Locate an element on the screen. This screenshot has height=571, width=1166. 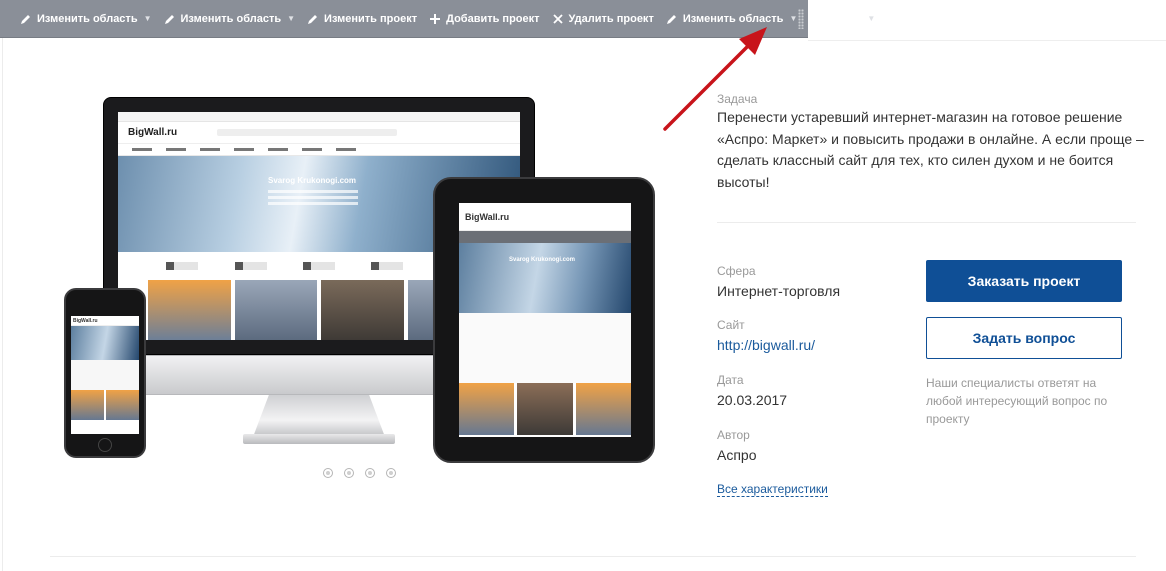
edit-area-button-3: Изменить область ▼ is located at coordinates (732, 19).